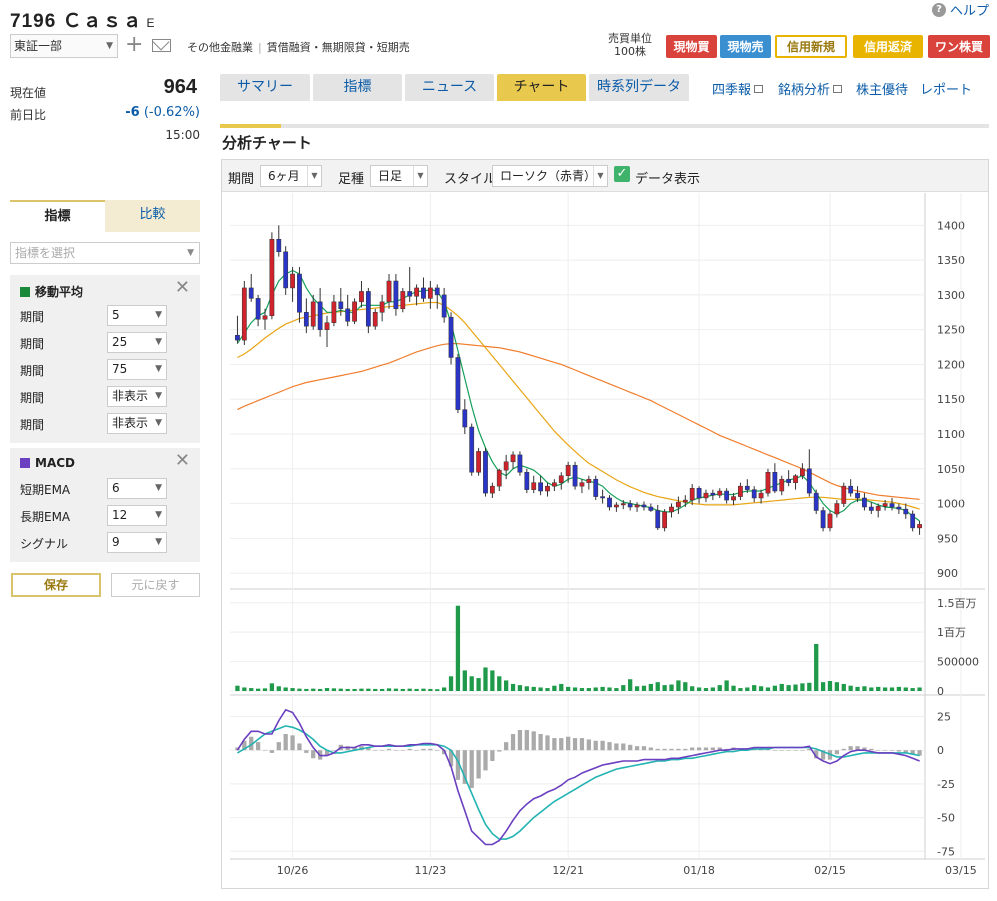  Describe the element at coordinates (137, 369) in the screenshot. I see `ma-row-select: 75 ▼` at that location.